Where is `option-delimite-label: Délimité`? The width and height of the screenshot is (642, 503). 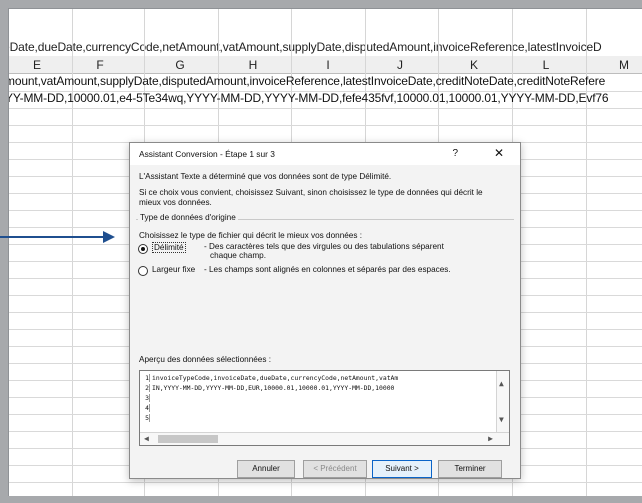 option-delimite-label: Délimité is located at coordinates (169, 247).